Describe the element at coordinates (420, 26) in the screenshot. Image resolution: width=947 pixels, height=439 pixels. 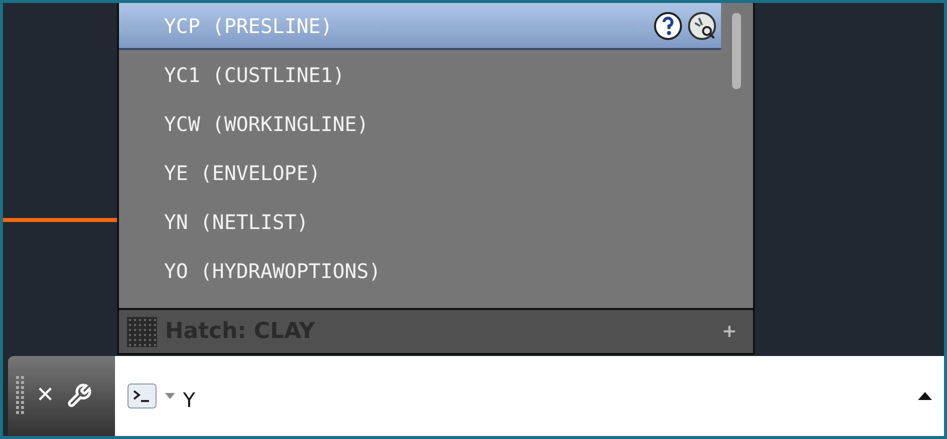
I see `suggestion-item: YCP (PRESLINE)` at that location.